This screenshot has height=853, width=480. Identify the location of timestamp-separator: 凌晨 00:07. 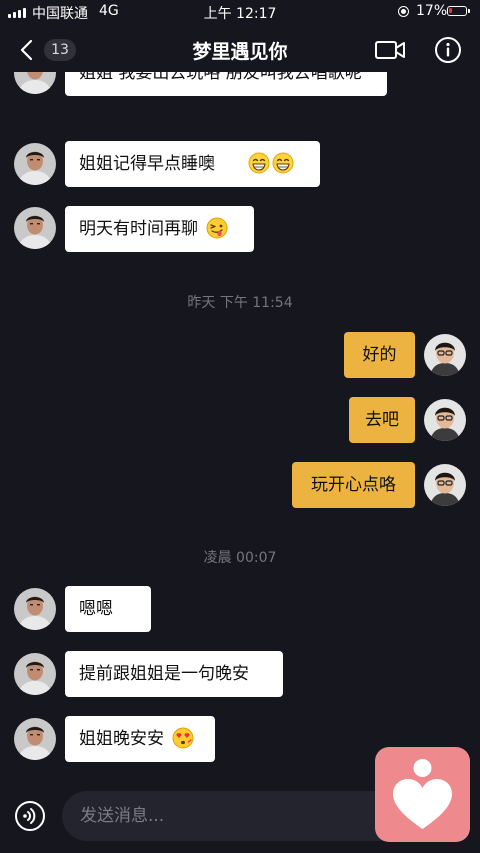
(240, 558).